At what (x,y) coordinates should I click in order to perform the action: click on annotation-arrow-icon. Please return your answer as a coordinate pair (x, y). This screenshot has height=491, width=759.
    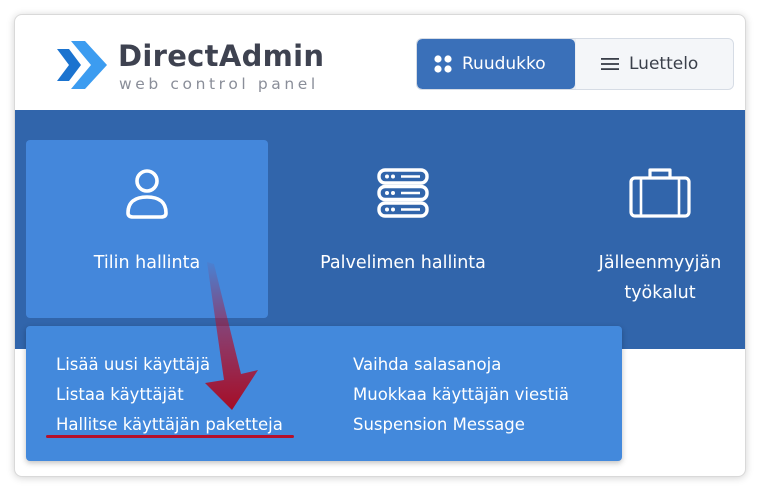
    Looking at the image, I should click on (231, 336).